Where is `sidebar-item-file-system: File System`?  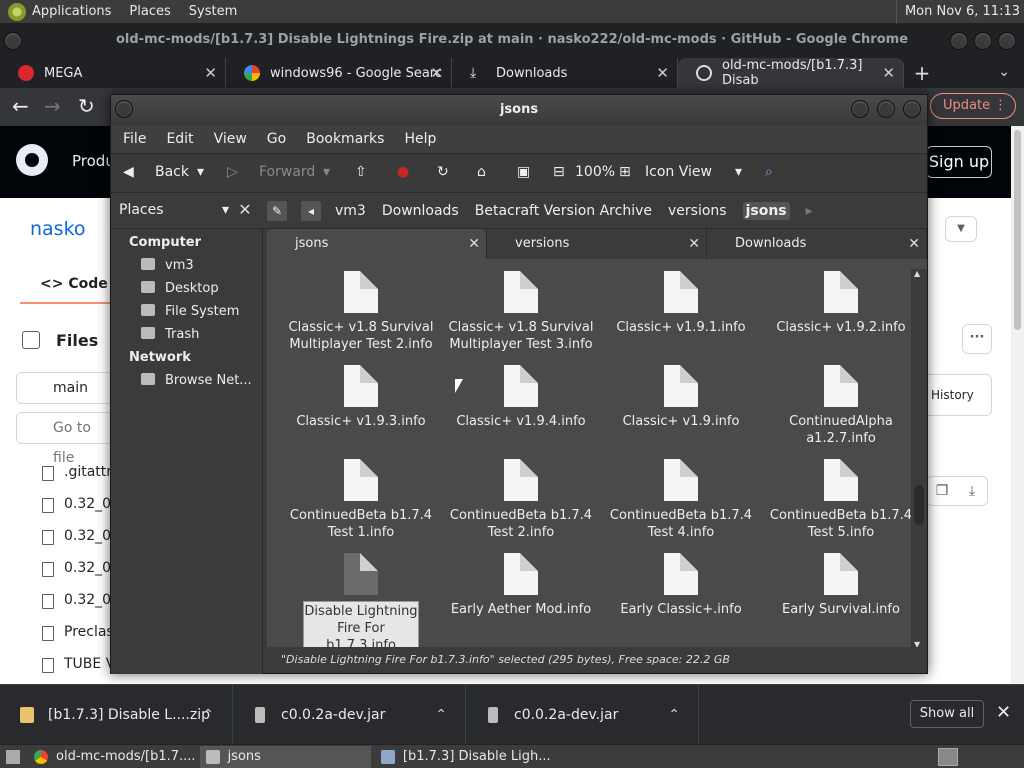 sidebar-item-file-system: File System is located at coordinates (190, 311).